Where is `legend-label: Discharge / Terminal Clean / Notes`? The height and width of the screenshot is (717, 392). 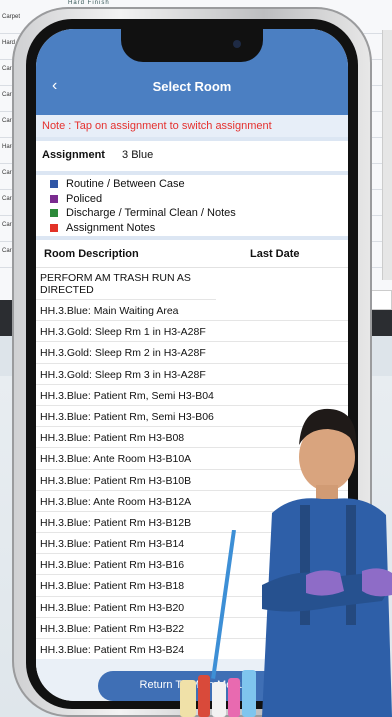 legend-label: Discharge / Terminal Clean / Notes is located at coordinates (151, 213).